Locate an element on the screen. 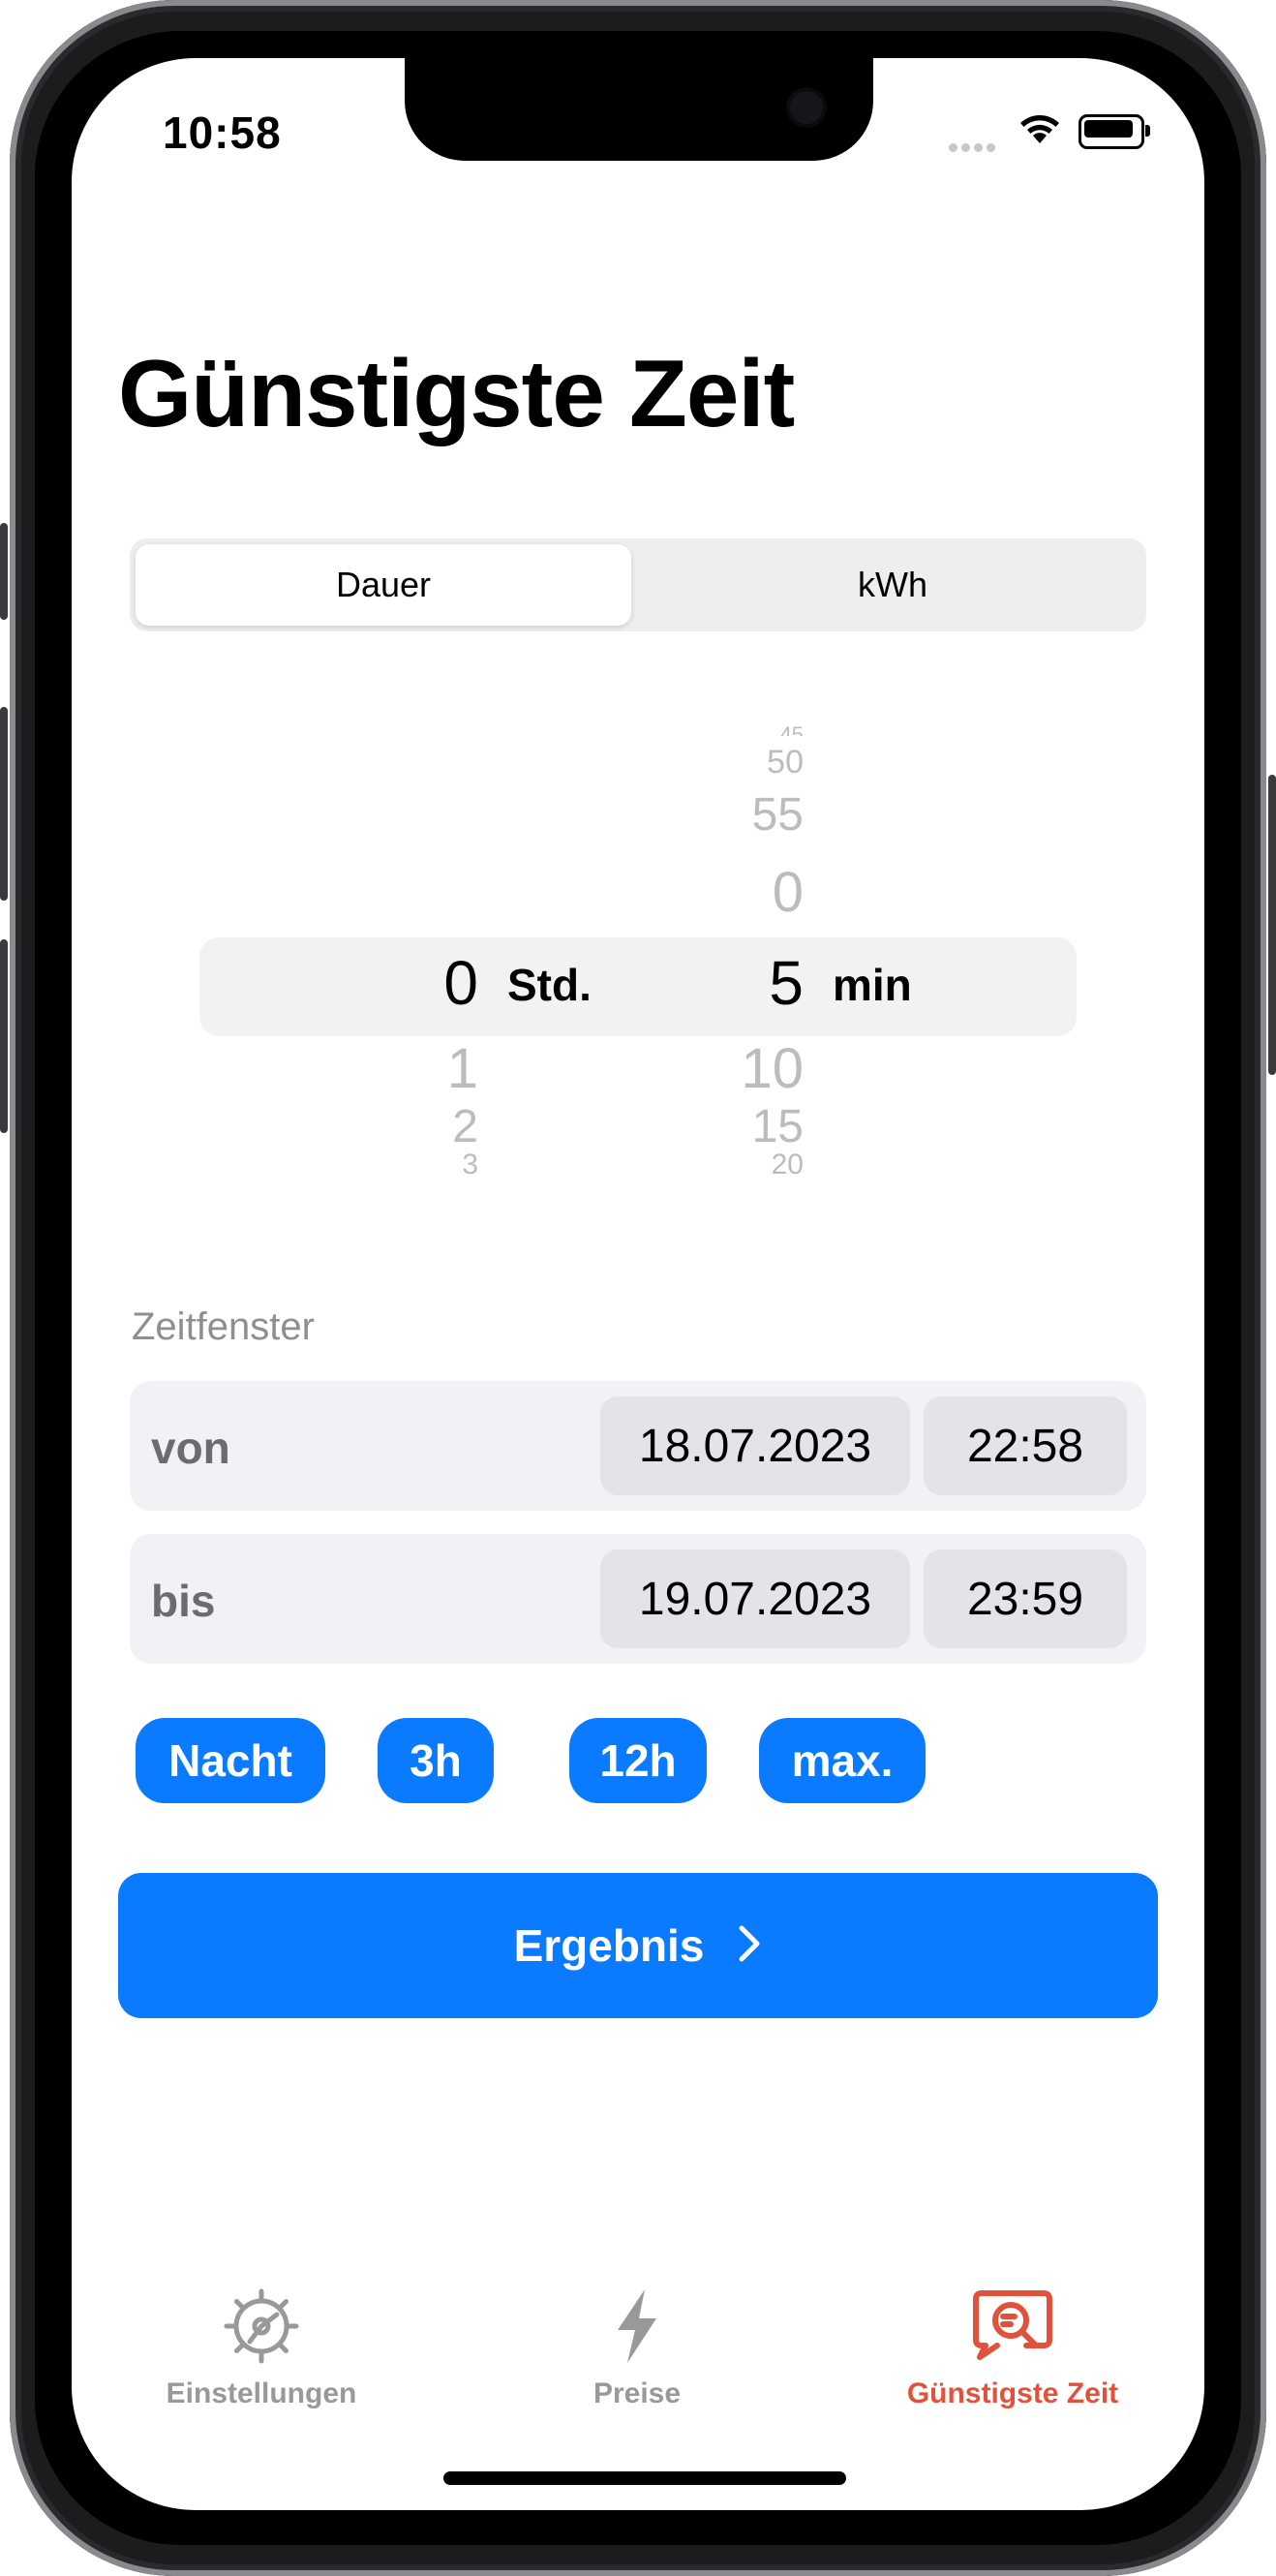  from-date-button: 18.07.2023 is located at coordinates (755, 1445).